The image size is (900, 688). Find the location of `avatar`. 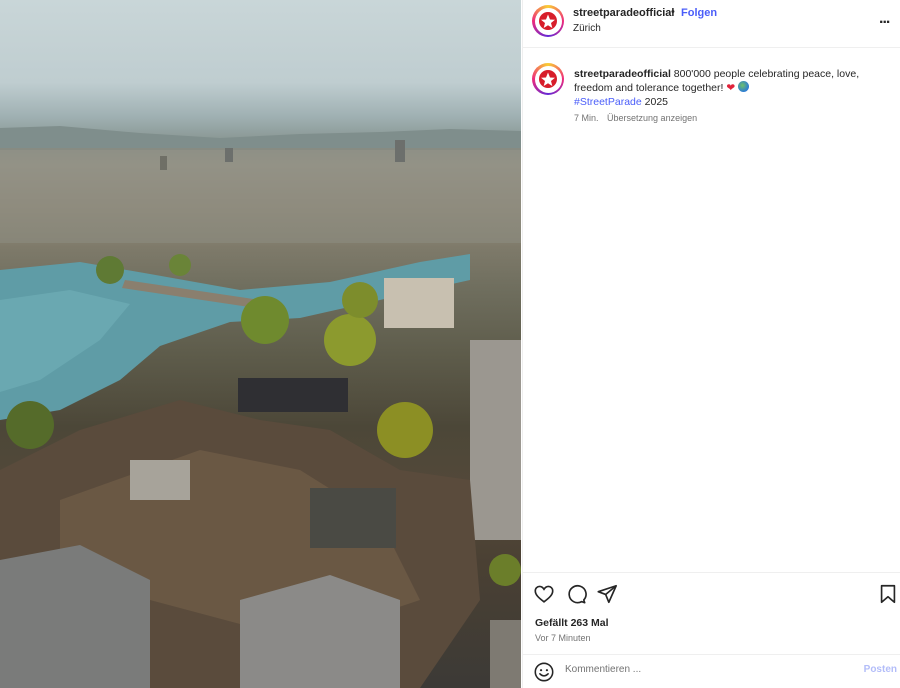

avatar is located at coordinates (548, 21).